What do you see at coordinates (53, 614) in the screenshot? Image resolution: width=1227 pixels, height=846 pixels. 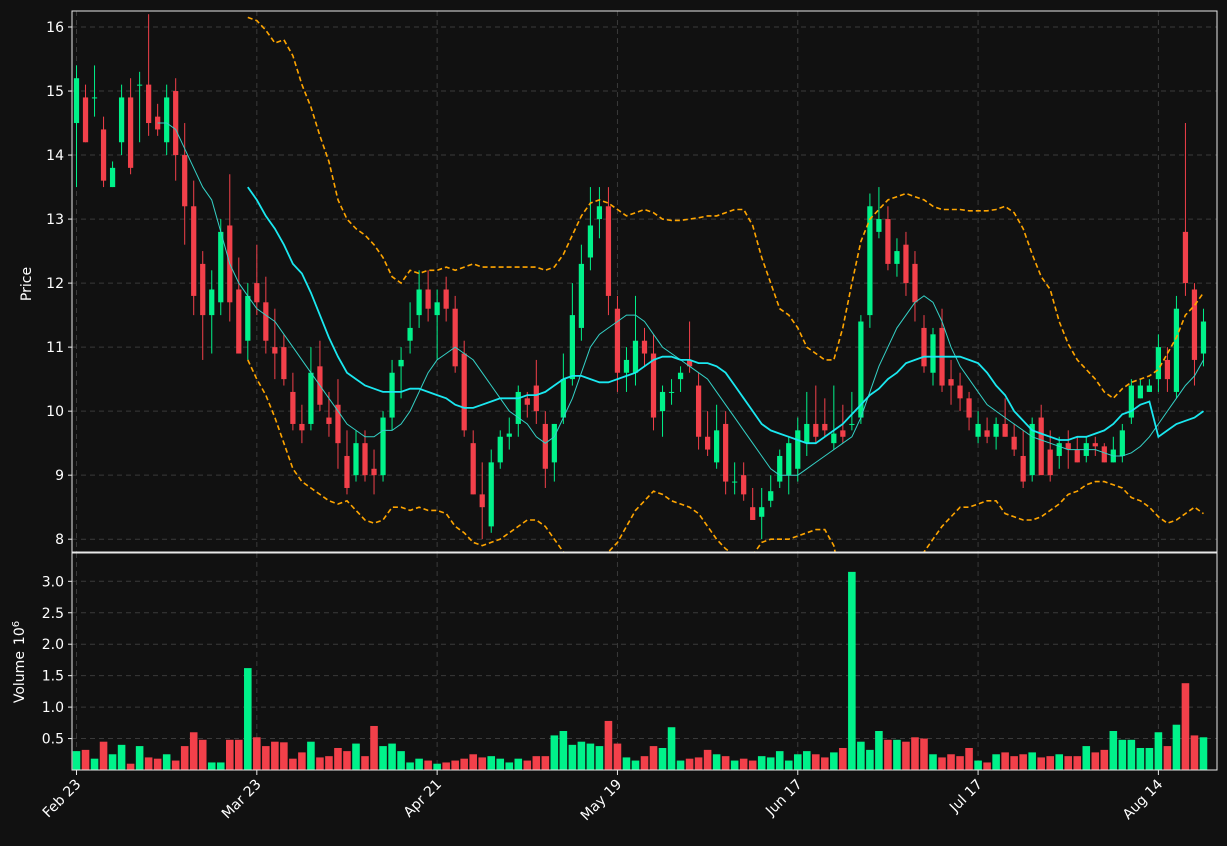 I see `volume-tick-label: 2.5` at bounding box center [53, 614].